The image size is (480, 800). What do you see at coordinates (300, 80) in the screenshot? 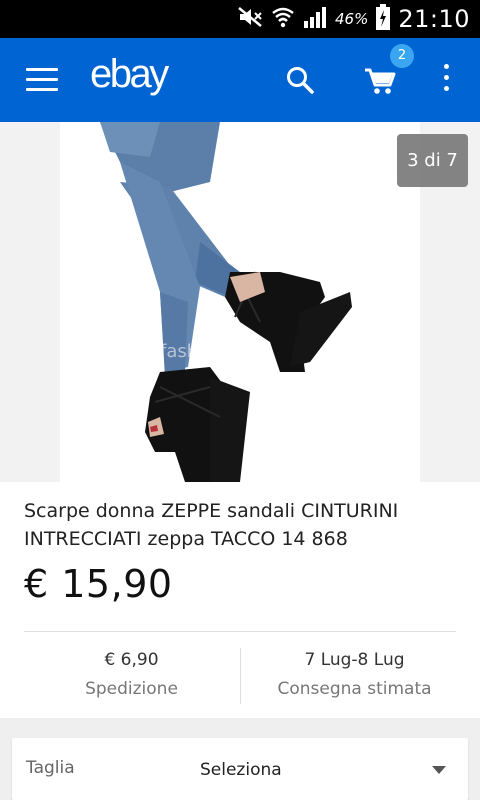
I see `search-icon` at bounding box center [300, 80].